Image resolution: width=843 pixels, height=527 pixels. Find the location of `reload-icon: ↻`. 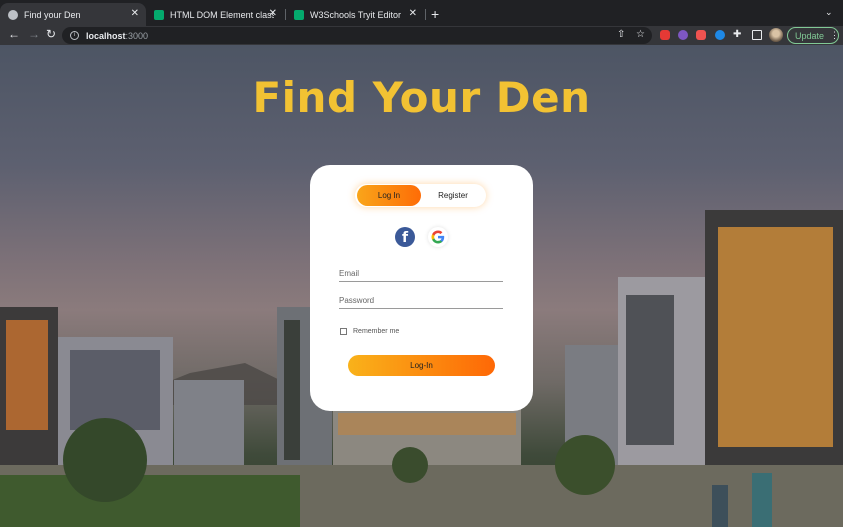

reload-icon: ↻ is located at coordinates (51, 34).